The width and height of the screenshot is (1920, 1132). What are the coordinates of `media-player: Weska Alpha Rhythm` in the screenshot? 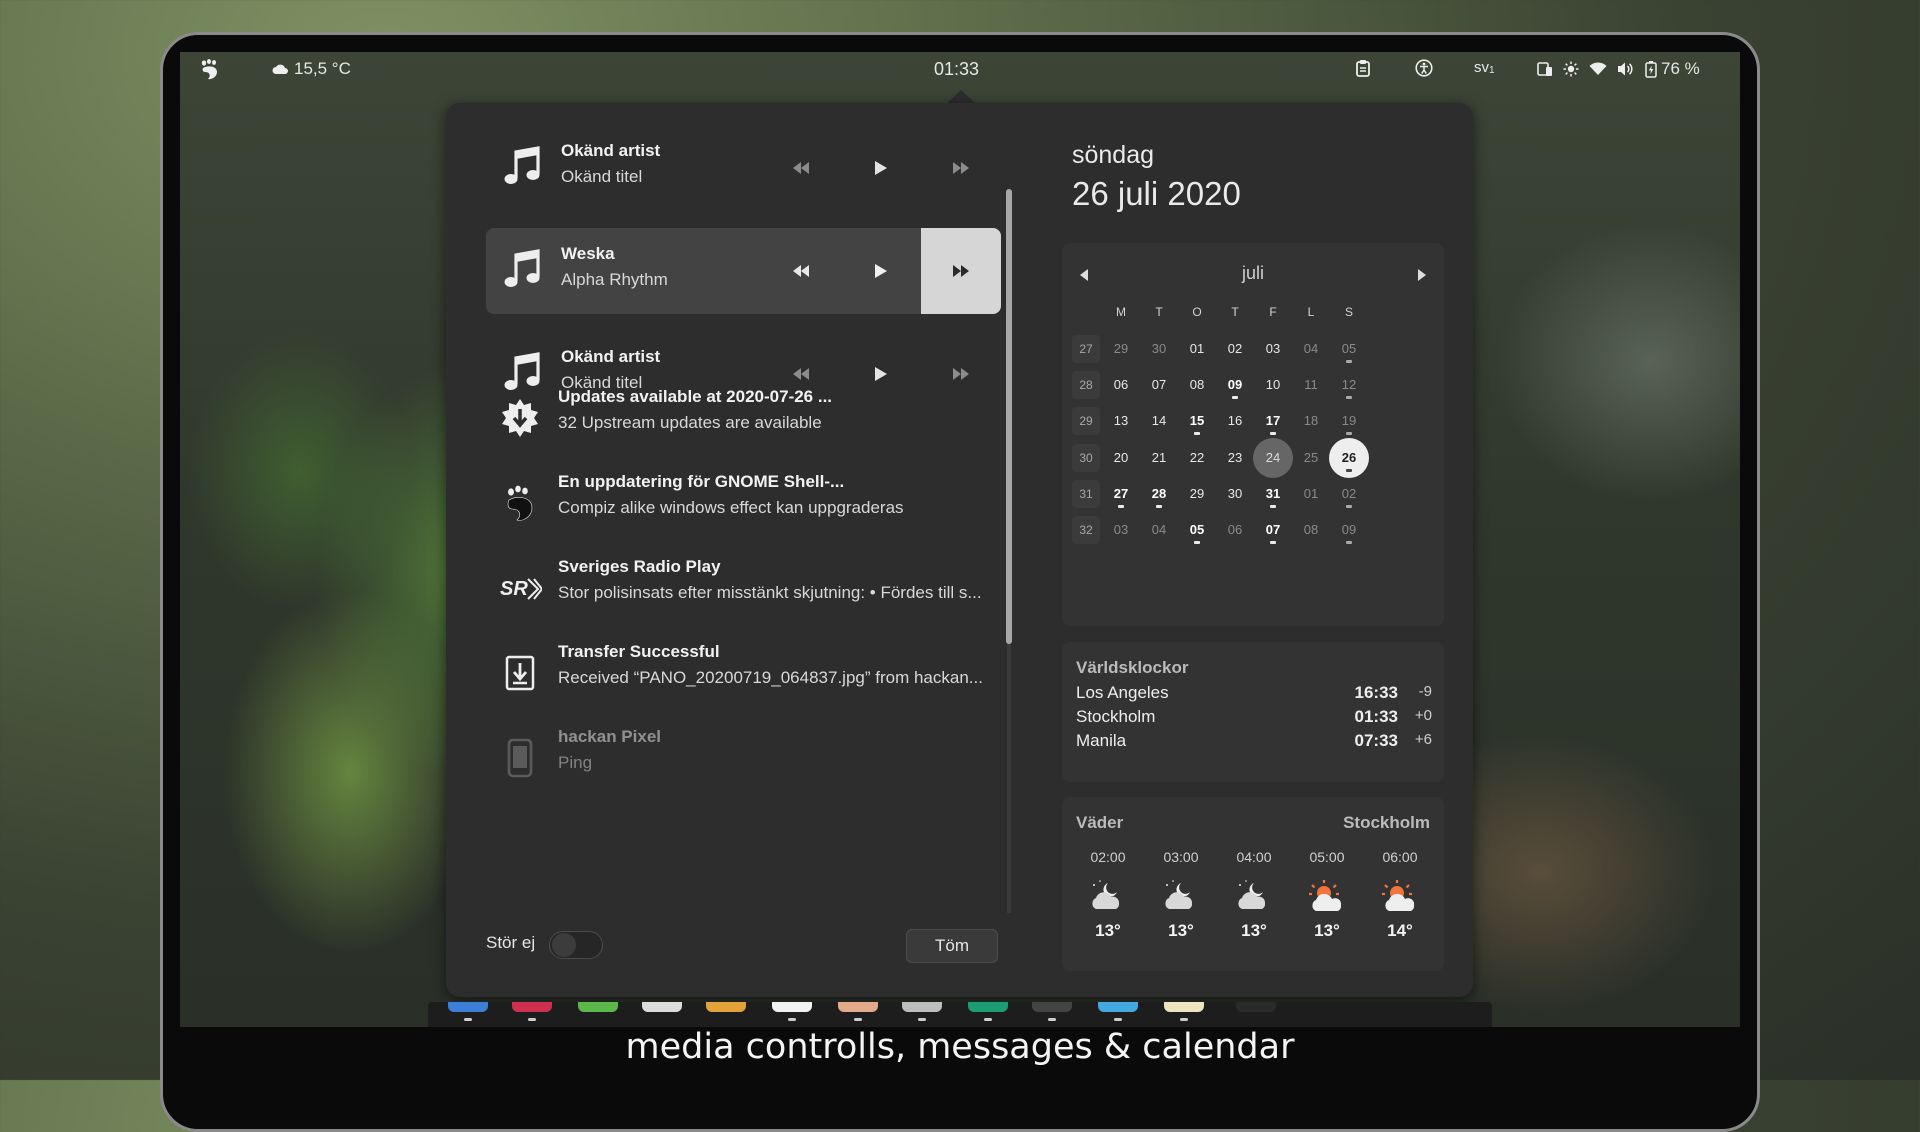 It's located at (743, 271).